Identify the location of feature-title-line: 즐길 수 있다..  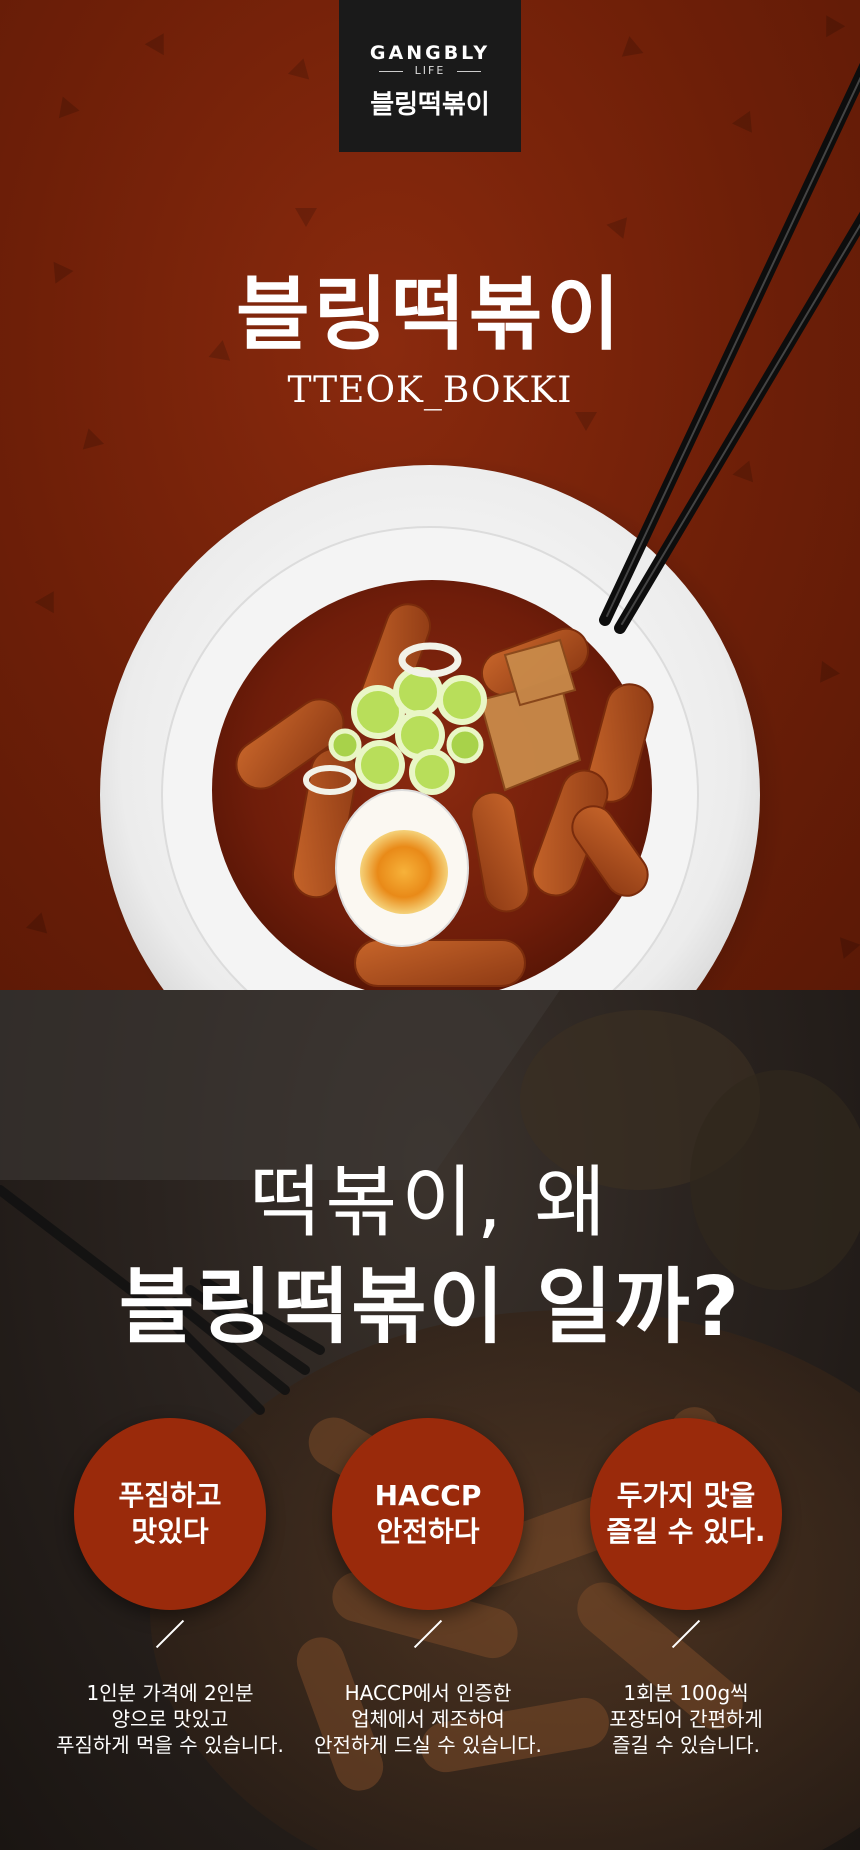
(686, 1531).